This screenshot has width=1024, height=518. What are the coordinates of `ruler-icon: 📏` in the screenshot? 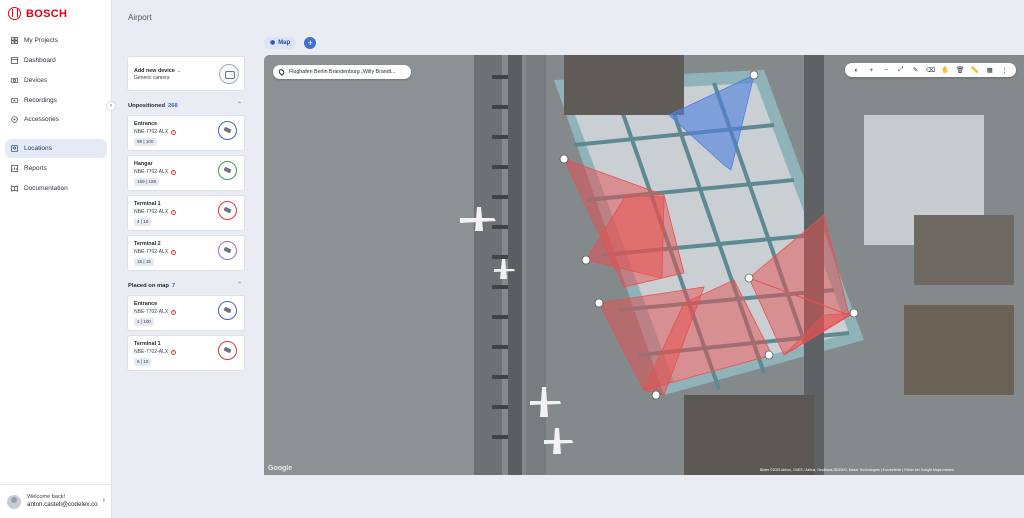 It's located at (975, 70).